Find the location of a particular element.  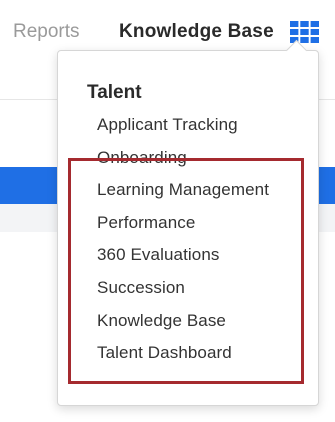

section-title-talent: Talent is located at coordinates (114, 92).